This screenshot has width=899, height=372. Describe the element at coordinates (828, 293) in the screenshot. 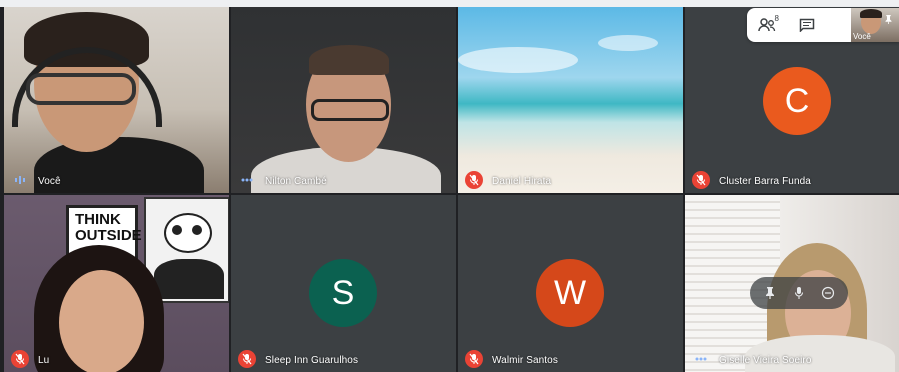

I see `remove-icon` at that location.